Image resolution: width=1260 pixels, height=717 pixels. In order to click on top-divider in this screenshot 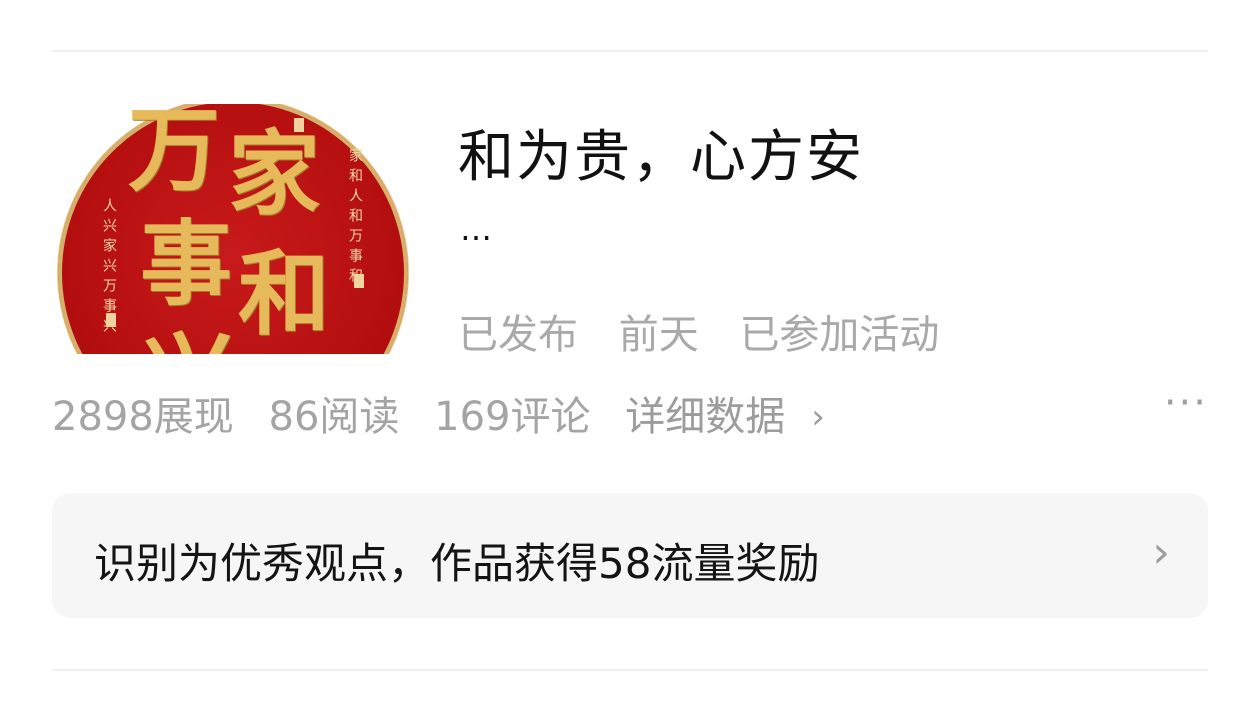, I will do `click(630, 51)`.